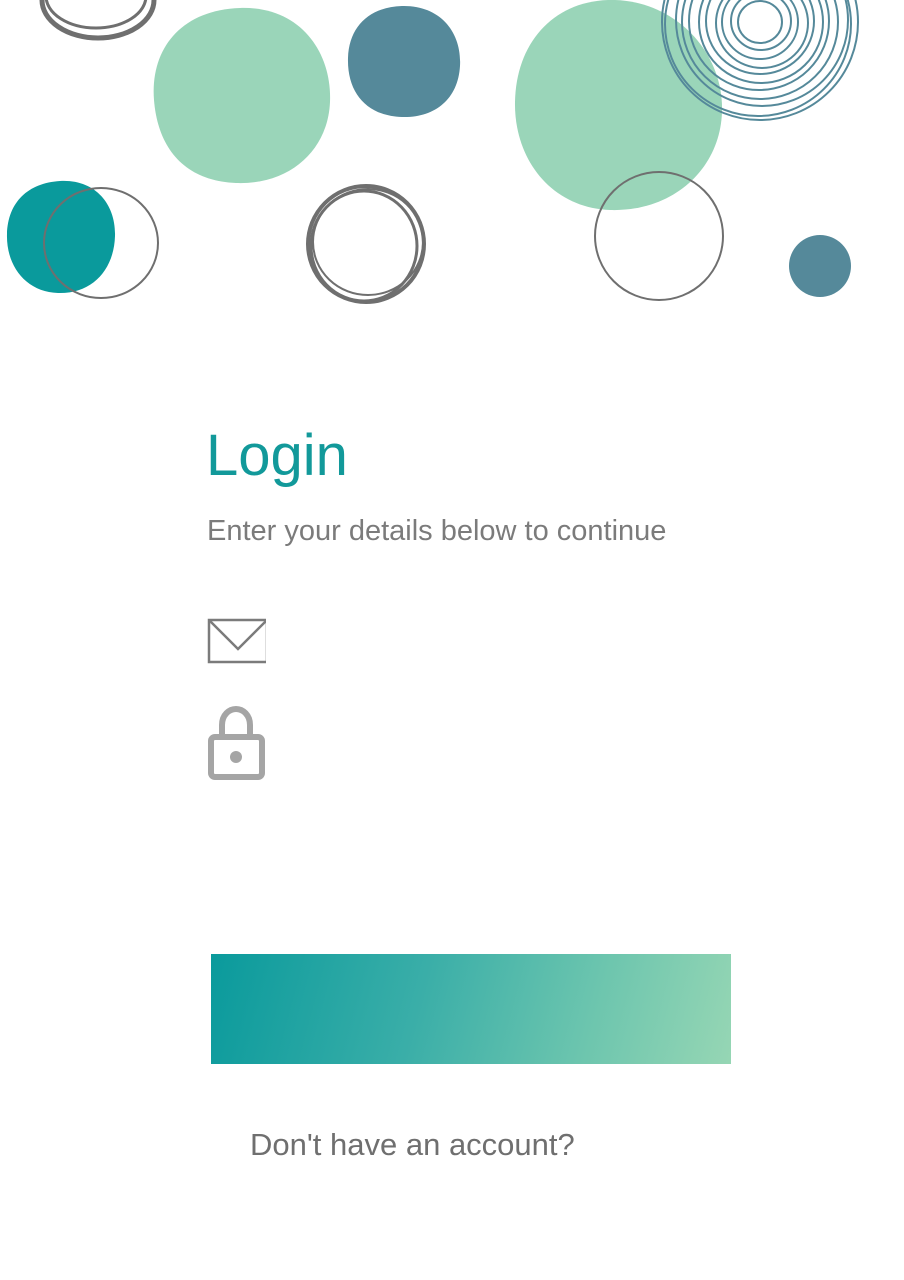 This screenshot has width=904, height=1280. I want to click on signup-prompt: Don't have an account?, so click(412, 1145).